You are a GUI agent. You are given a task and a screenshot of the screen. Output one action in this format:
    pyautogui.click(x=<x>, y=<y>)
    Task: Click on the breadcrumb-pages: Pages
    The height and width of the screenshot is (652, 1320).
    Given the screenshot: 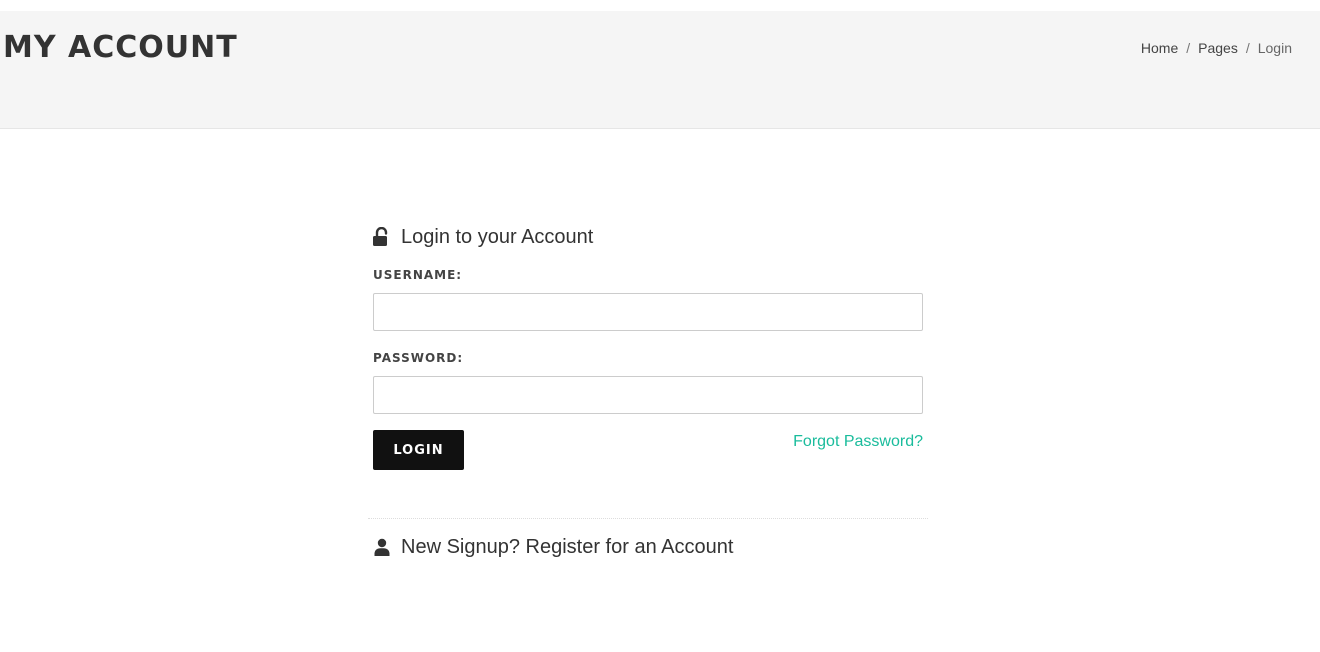 What is the action you would take?
    pyautogui.click(x=1218, y=48)
    